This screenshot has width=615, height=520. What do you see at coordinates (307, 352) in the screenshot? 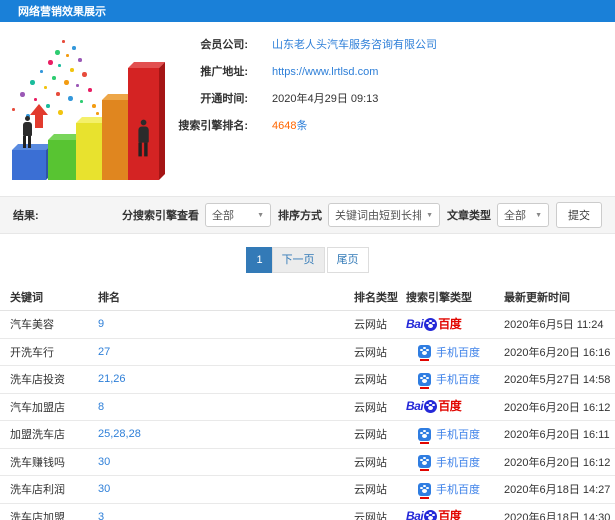
I see `table-row: 开洗车行 27 云网站 手机百度 2020年6月20日 16:16` at bounding box center [307, 352].